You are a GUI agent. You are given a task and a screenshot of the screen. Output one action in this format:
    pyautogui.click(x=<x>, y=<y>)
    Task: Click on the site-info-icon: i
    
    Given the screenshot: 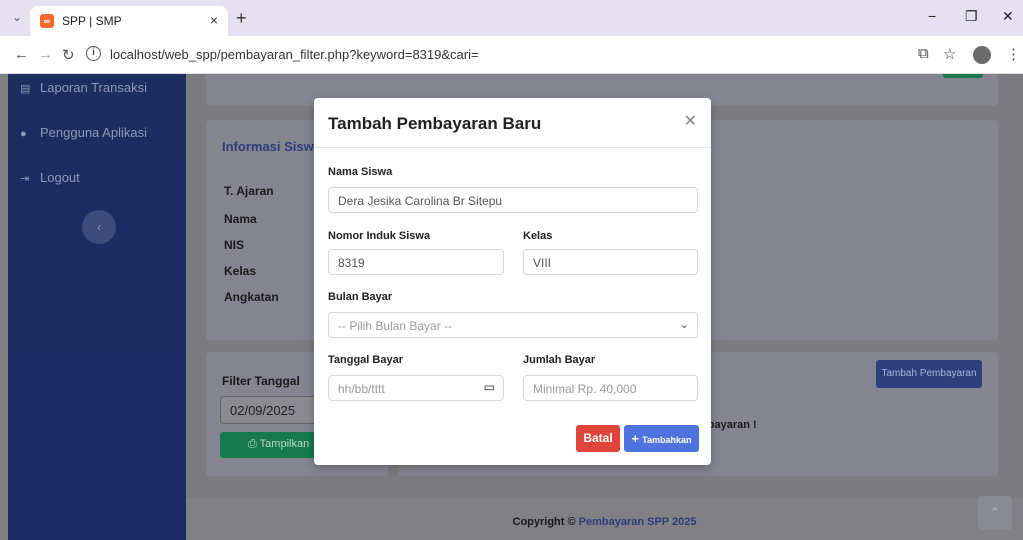 What is the action you would take?
    pyautogui.click(x=93, y=53)
    